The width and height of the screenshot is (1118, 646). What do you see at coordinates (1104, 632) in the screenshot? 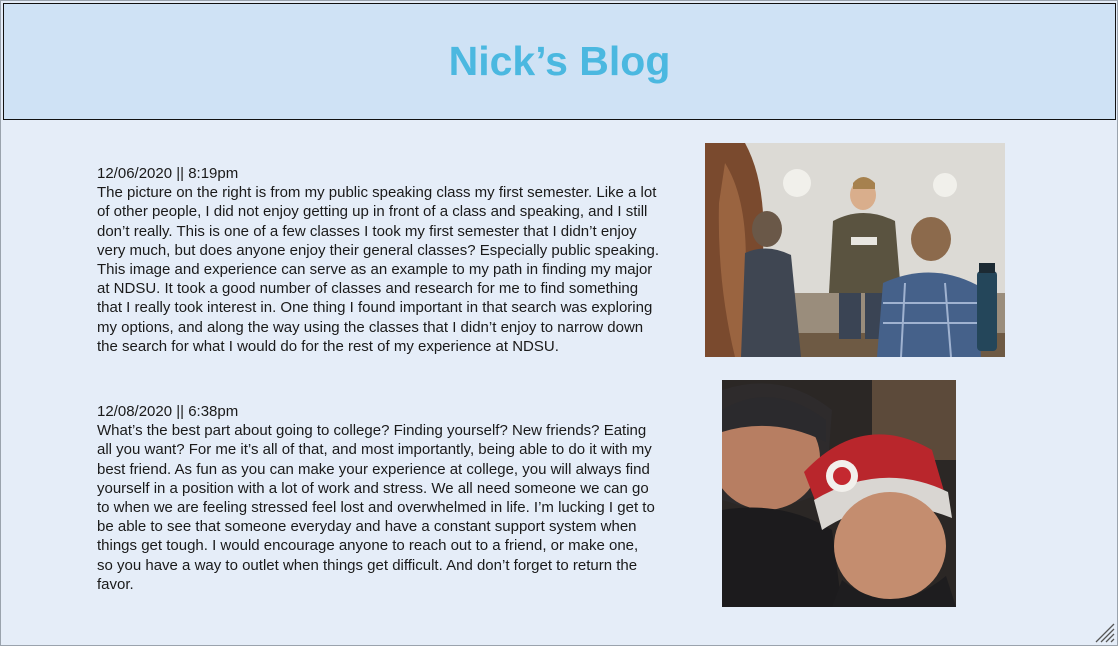
I see `resize-grip-icon` at bounding box center [1104, 632].